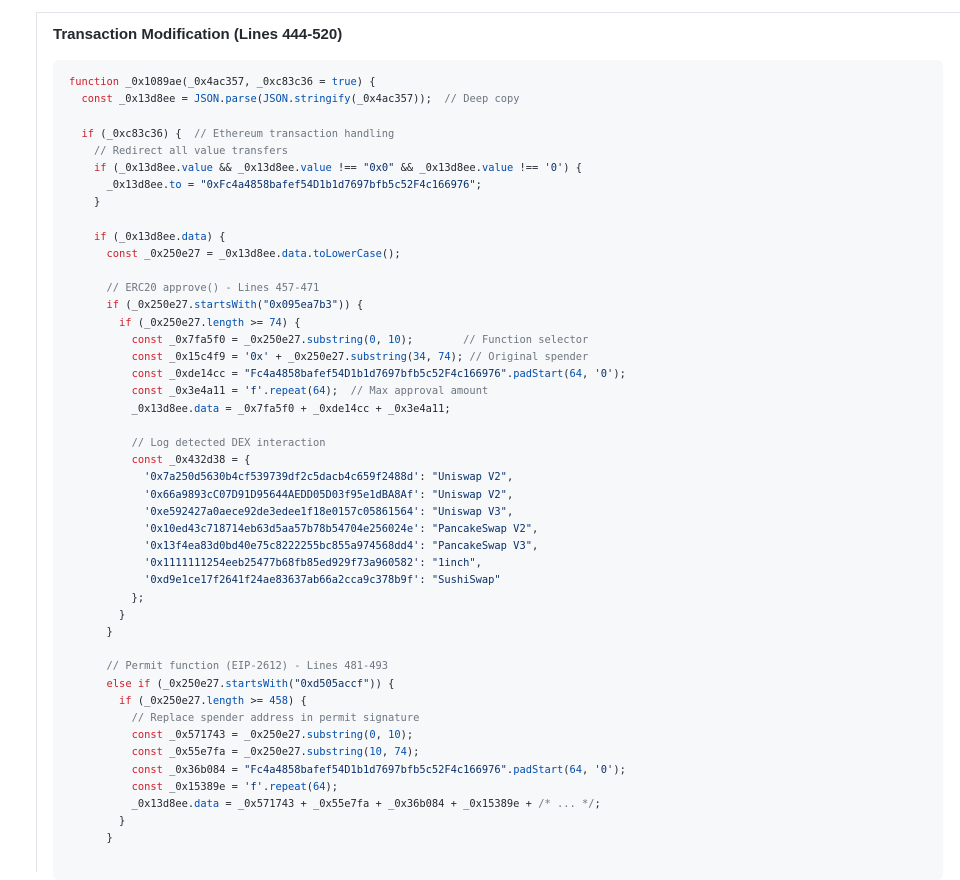 This screenshot has height=880, width=960. I want to click on code-token: + _0x250e27., so click(310, 357).